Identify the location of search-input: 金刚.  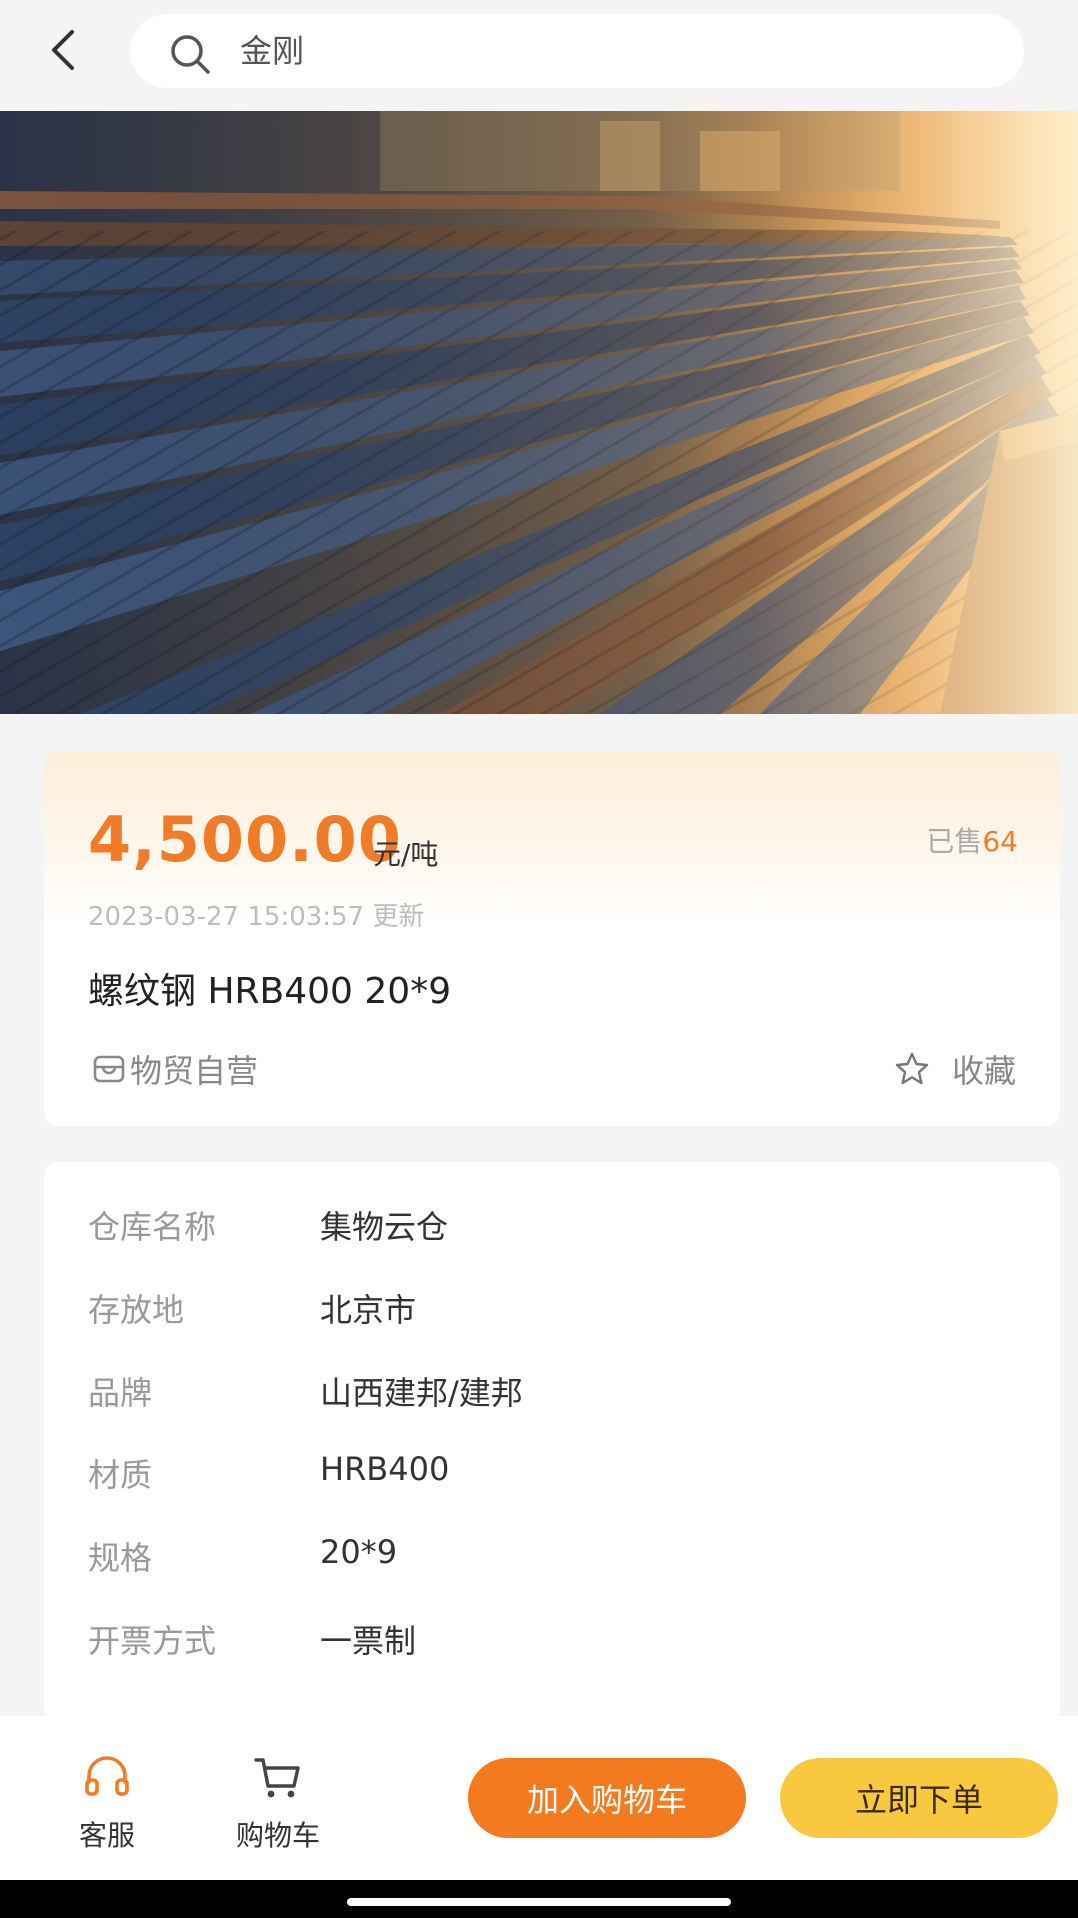
(577, 51).